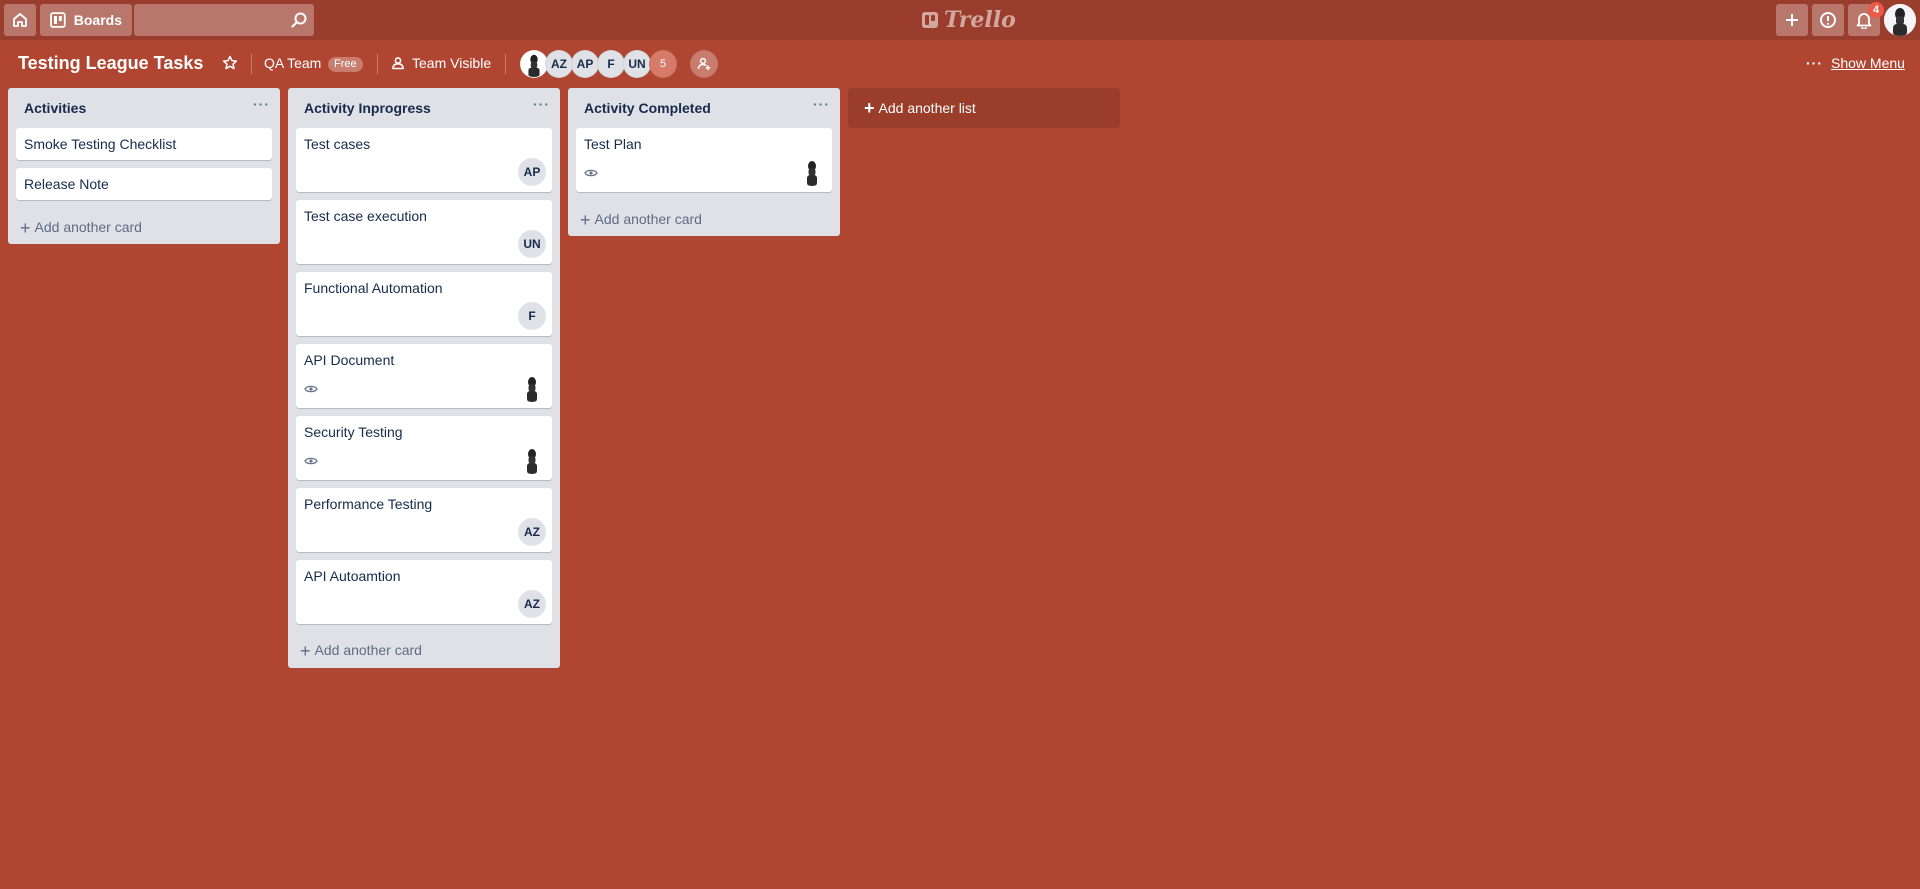 Image resolution: width=1920 pixels, height=889 pixels. I want to click on avatar-photo-icon, so click(1900, 20).